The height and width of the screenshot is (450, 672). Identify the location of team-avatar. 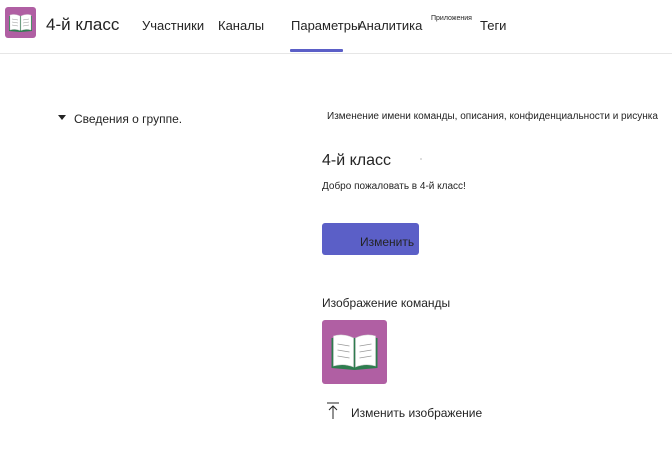
(20, 22).